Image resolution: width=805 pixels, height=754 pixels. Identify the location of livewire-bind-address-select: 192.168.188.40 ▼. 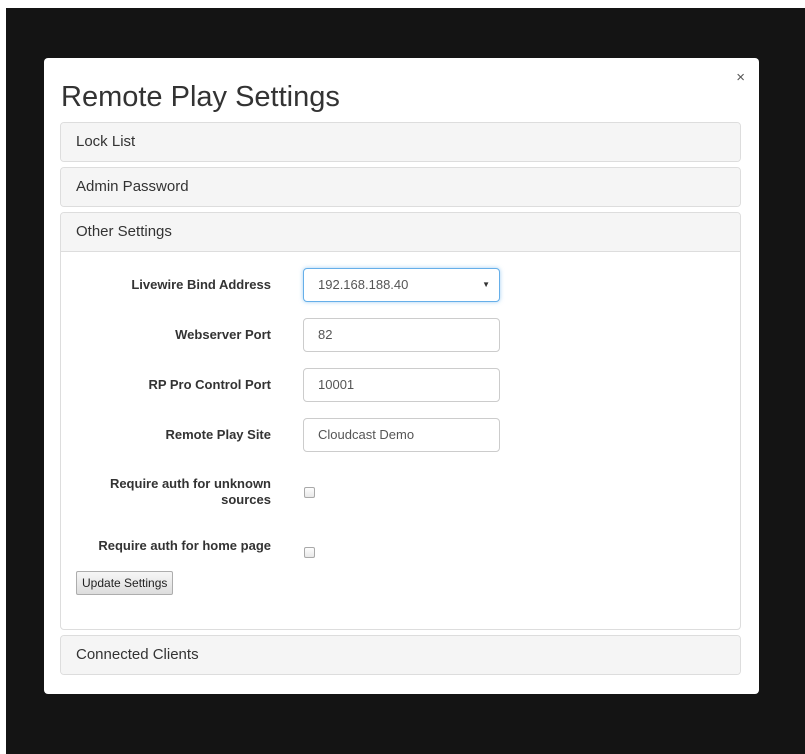
(401, 285).